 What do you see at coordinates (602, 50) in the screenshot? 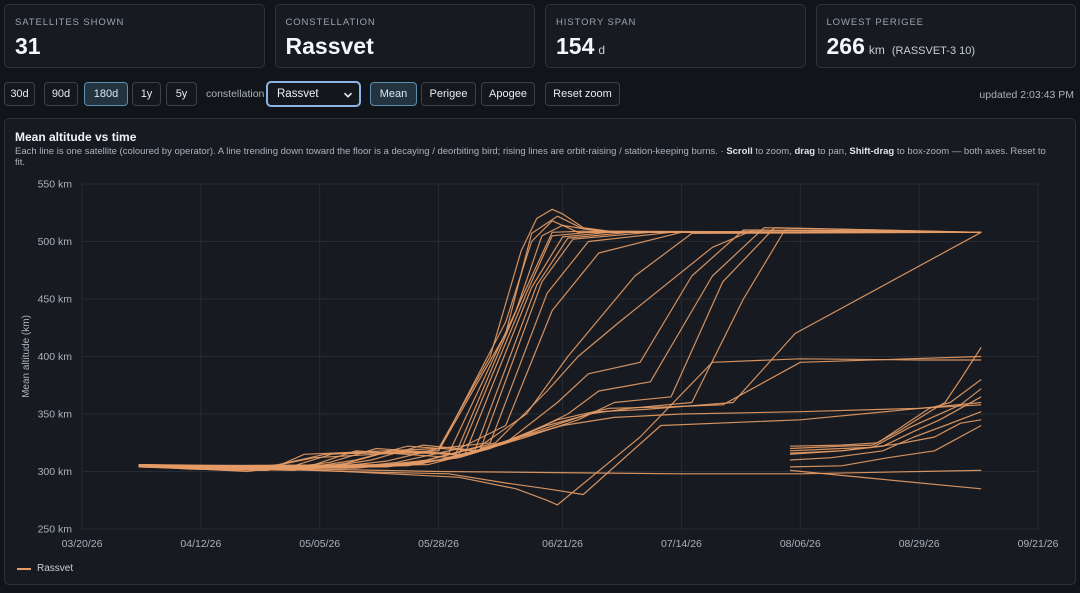
I see `stat-unit: d` at bounding box center [602, 50].